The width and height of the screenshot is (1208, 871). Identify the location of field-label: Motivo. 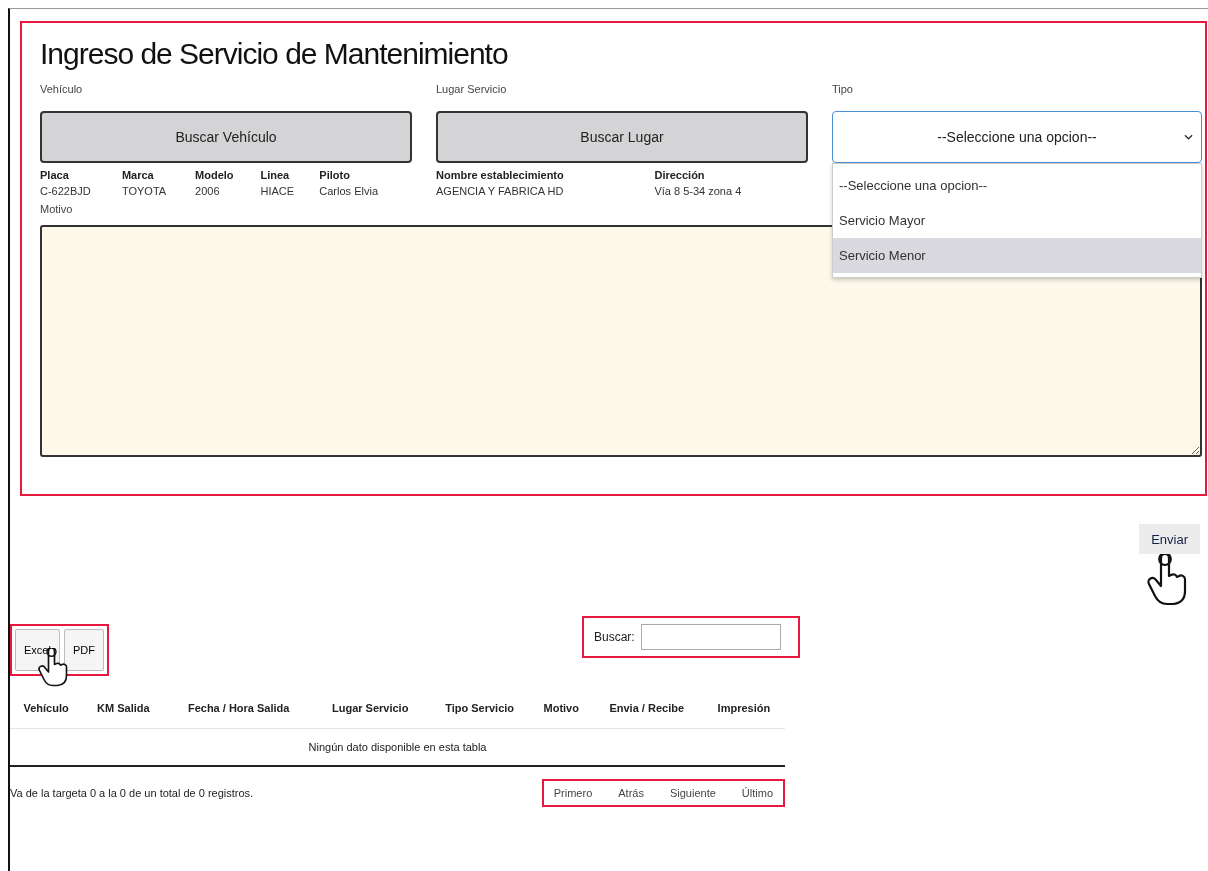
(57, 210).